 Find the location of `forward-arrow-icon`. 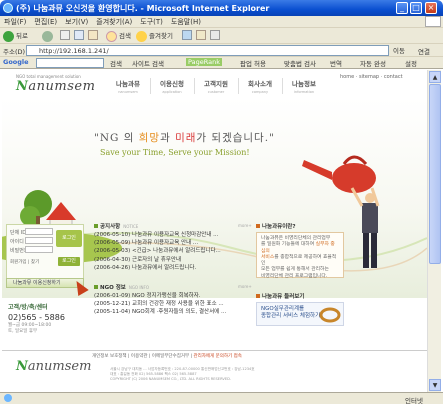

forward-arrow-icon is located at coordinates (47, 36).